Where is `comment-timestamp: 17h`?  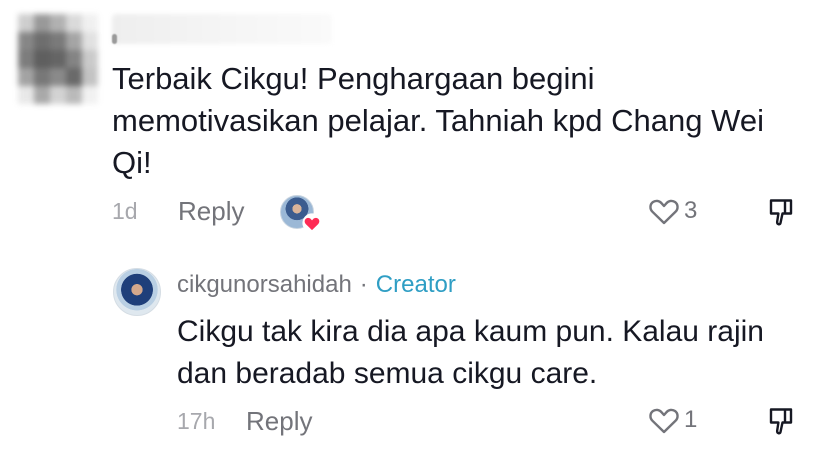
comment-timestamp: 17h is located at coordinates (196, 421).